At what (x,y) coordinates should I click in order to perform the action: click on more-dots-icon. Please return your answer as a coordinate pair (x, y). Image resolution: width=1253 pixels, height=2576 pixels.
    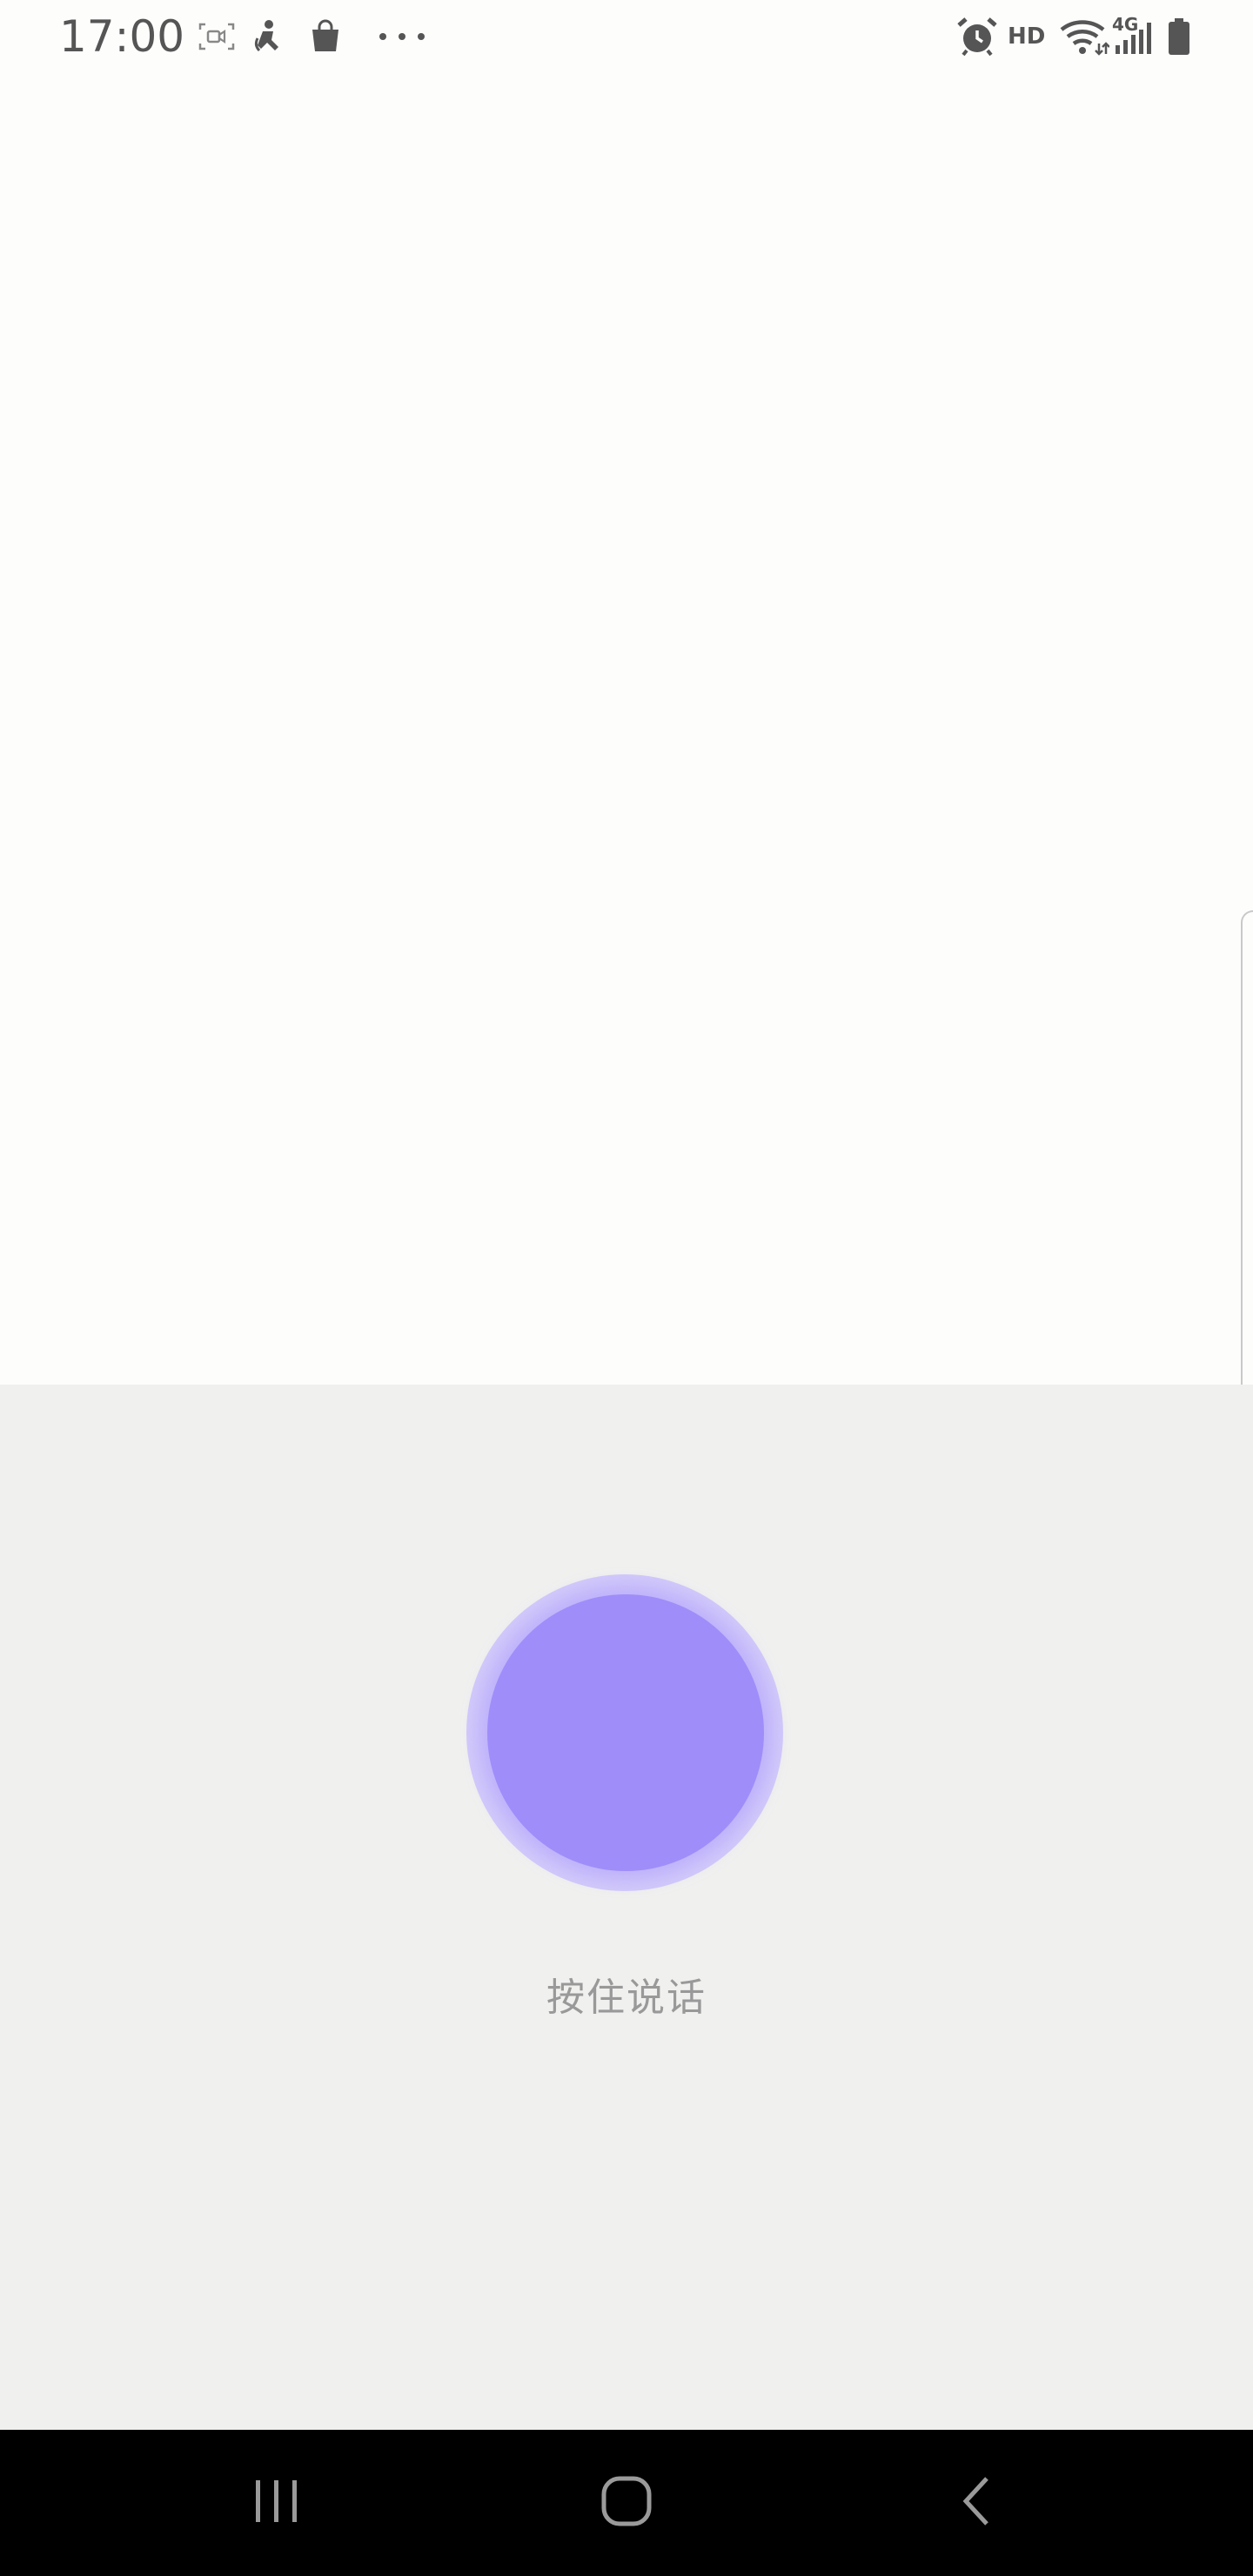
    Looking at the image, I should click on (402, 37).